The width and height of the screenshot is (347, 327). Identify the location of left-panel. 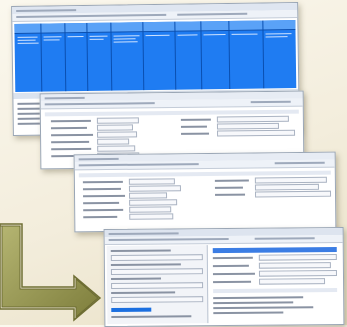
(157, 285).